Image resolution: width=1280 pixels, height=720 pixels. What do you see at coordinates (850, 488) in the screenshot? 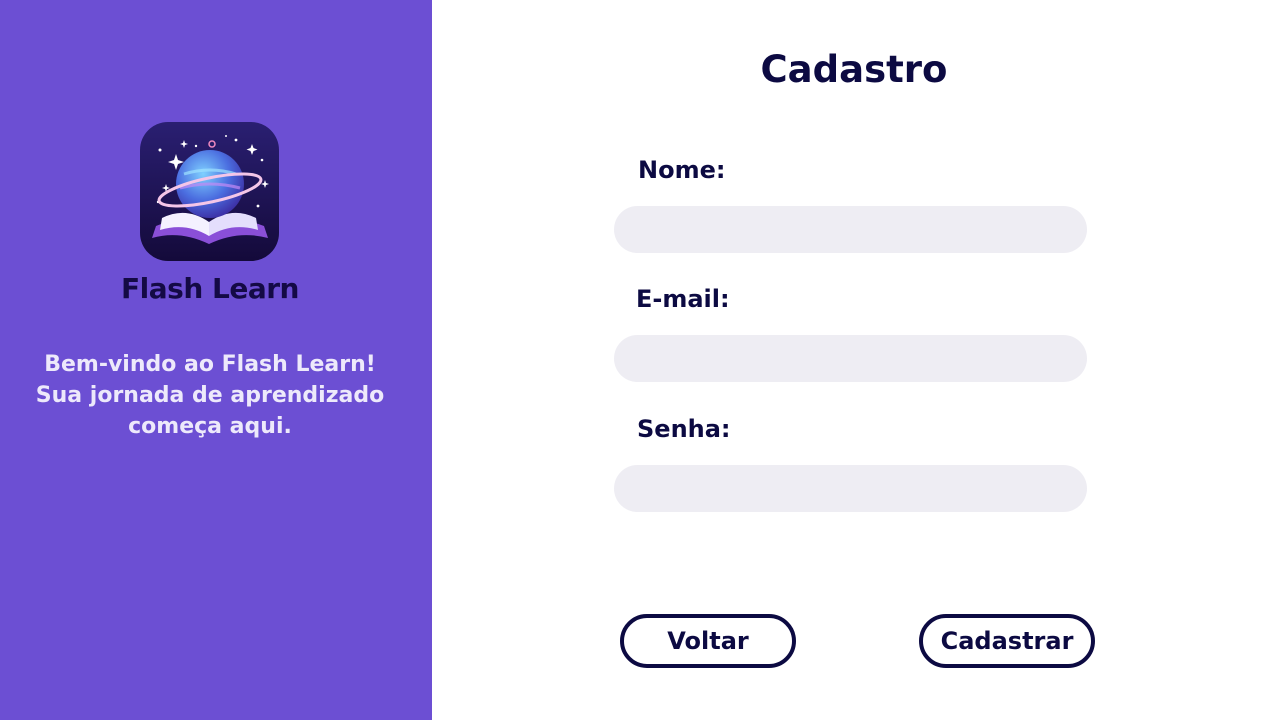
I see `password-input` at bounding box center [850, 488].